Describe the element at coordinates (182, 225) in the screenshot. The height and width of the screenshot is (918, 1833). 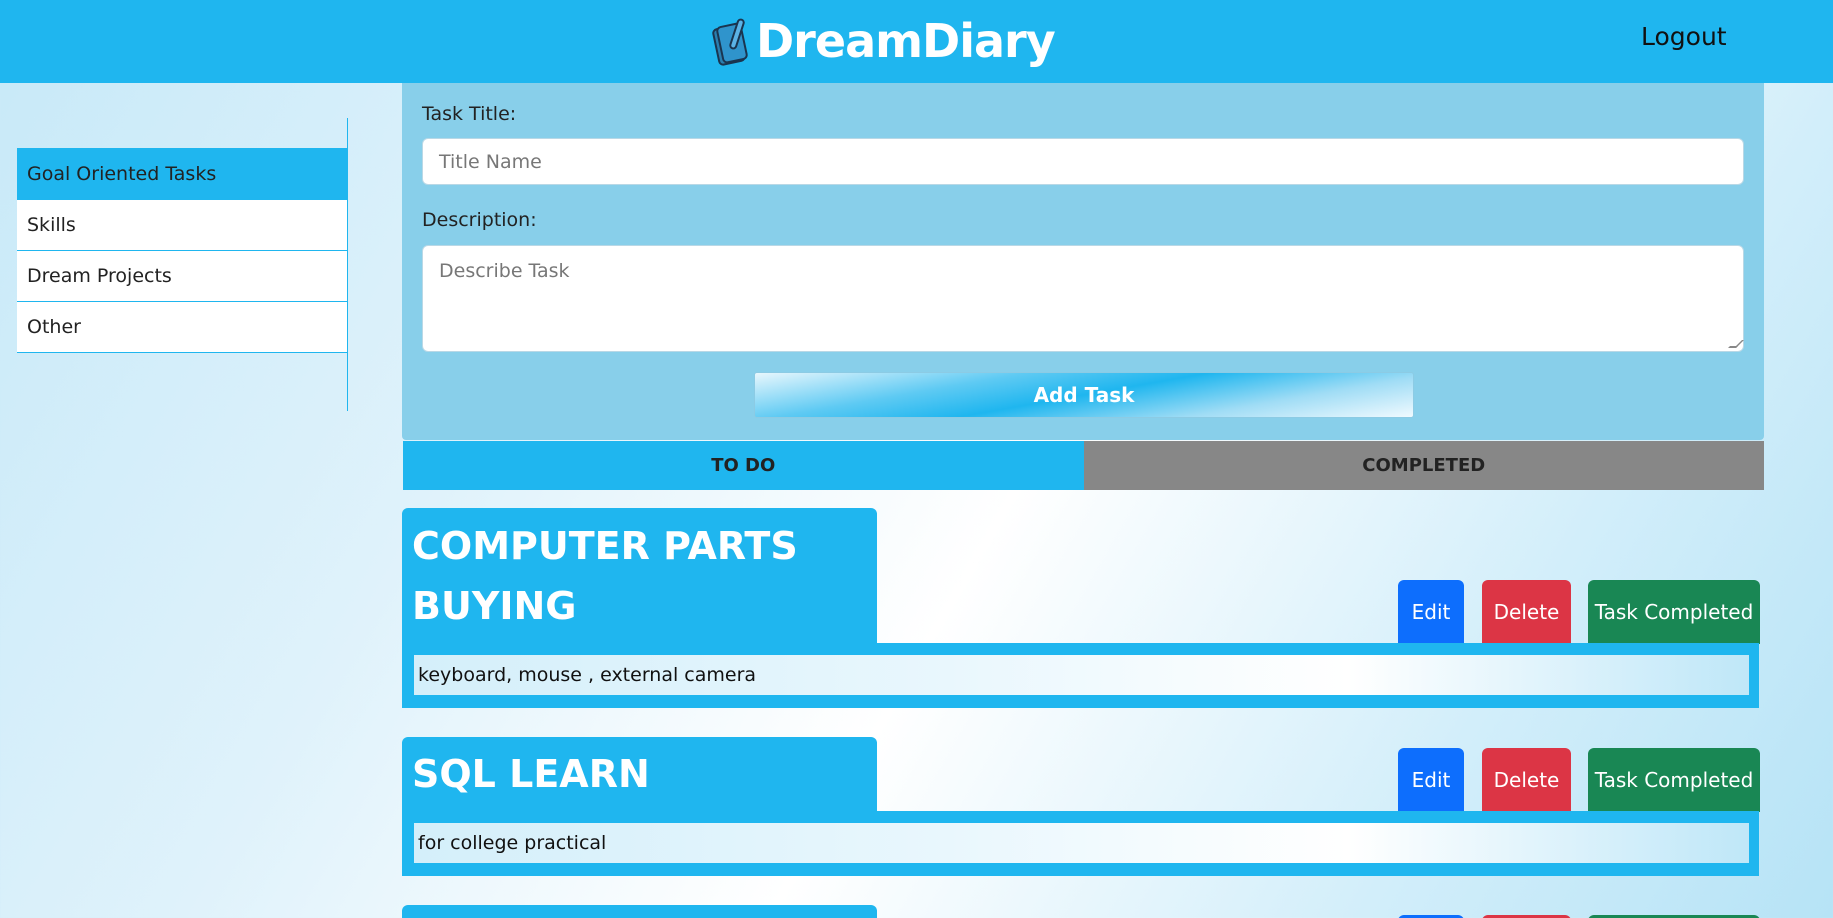
I see `sidebar-item-skills: Skills` at that location.